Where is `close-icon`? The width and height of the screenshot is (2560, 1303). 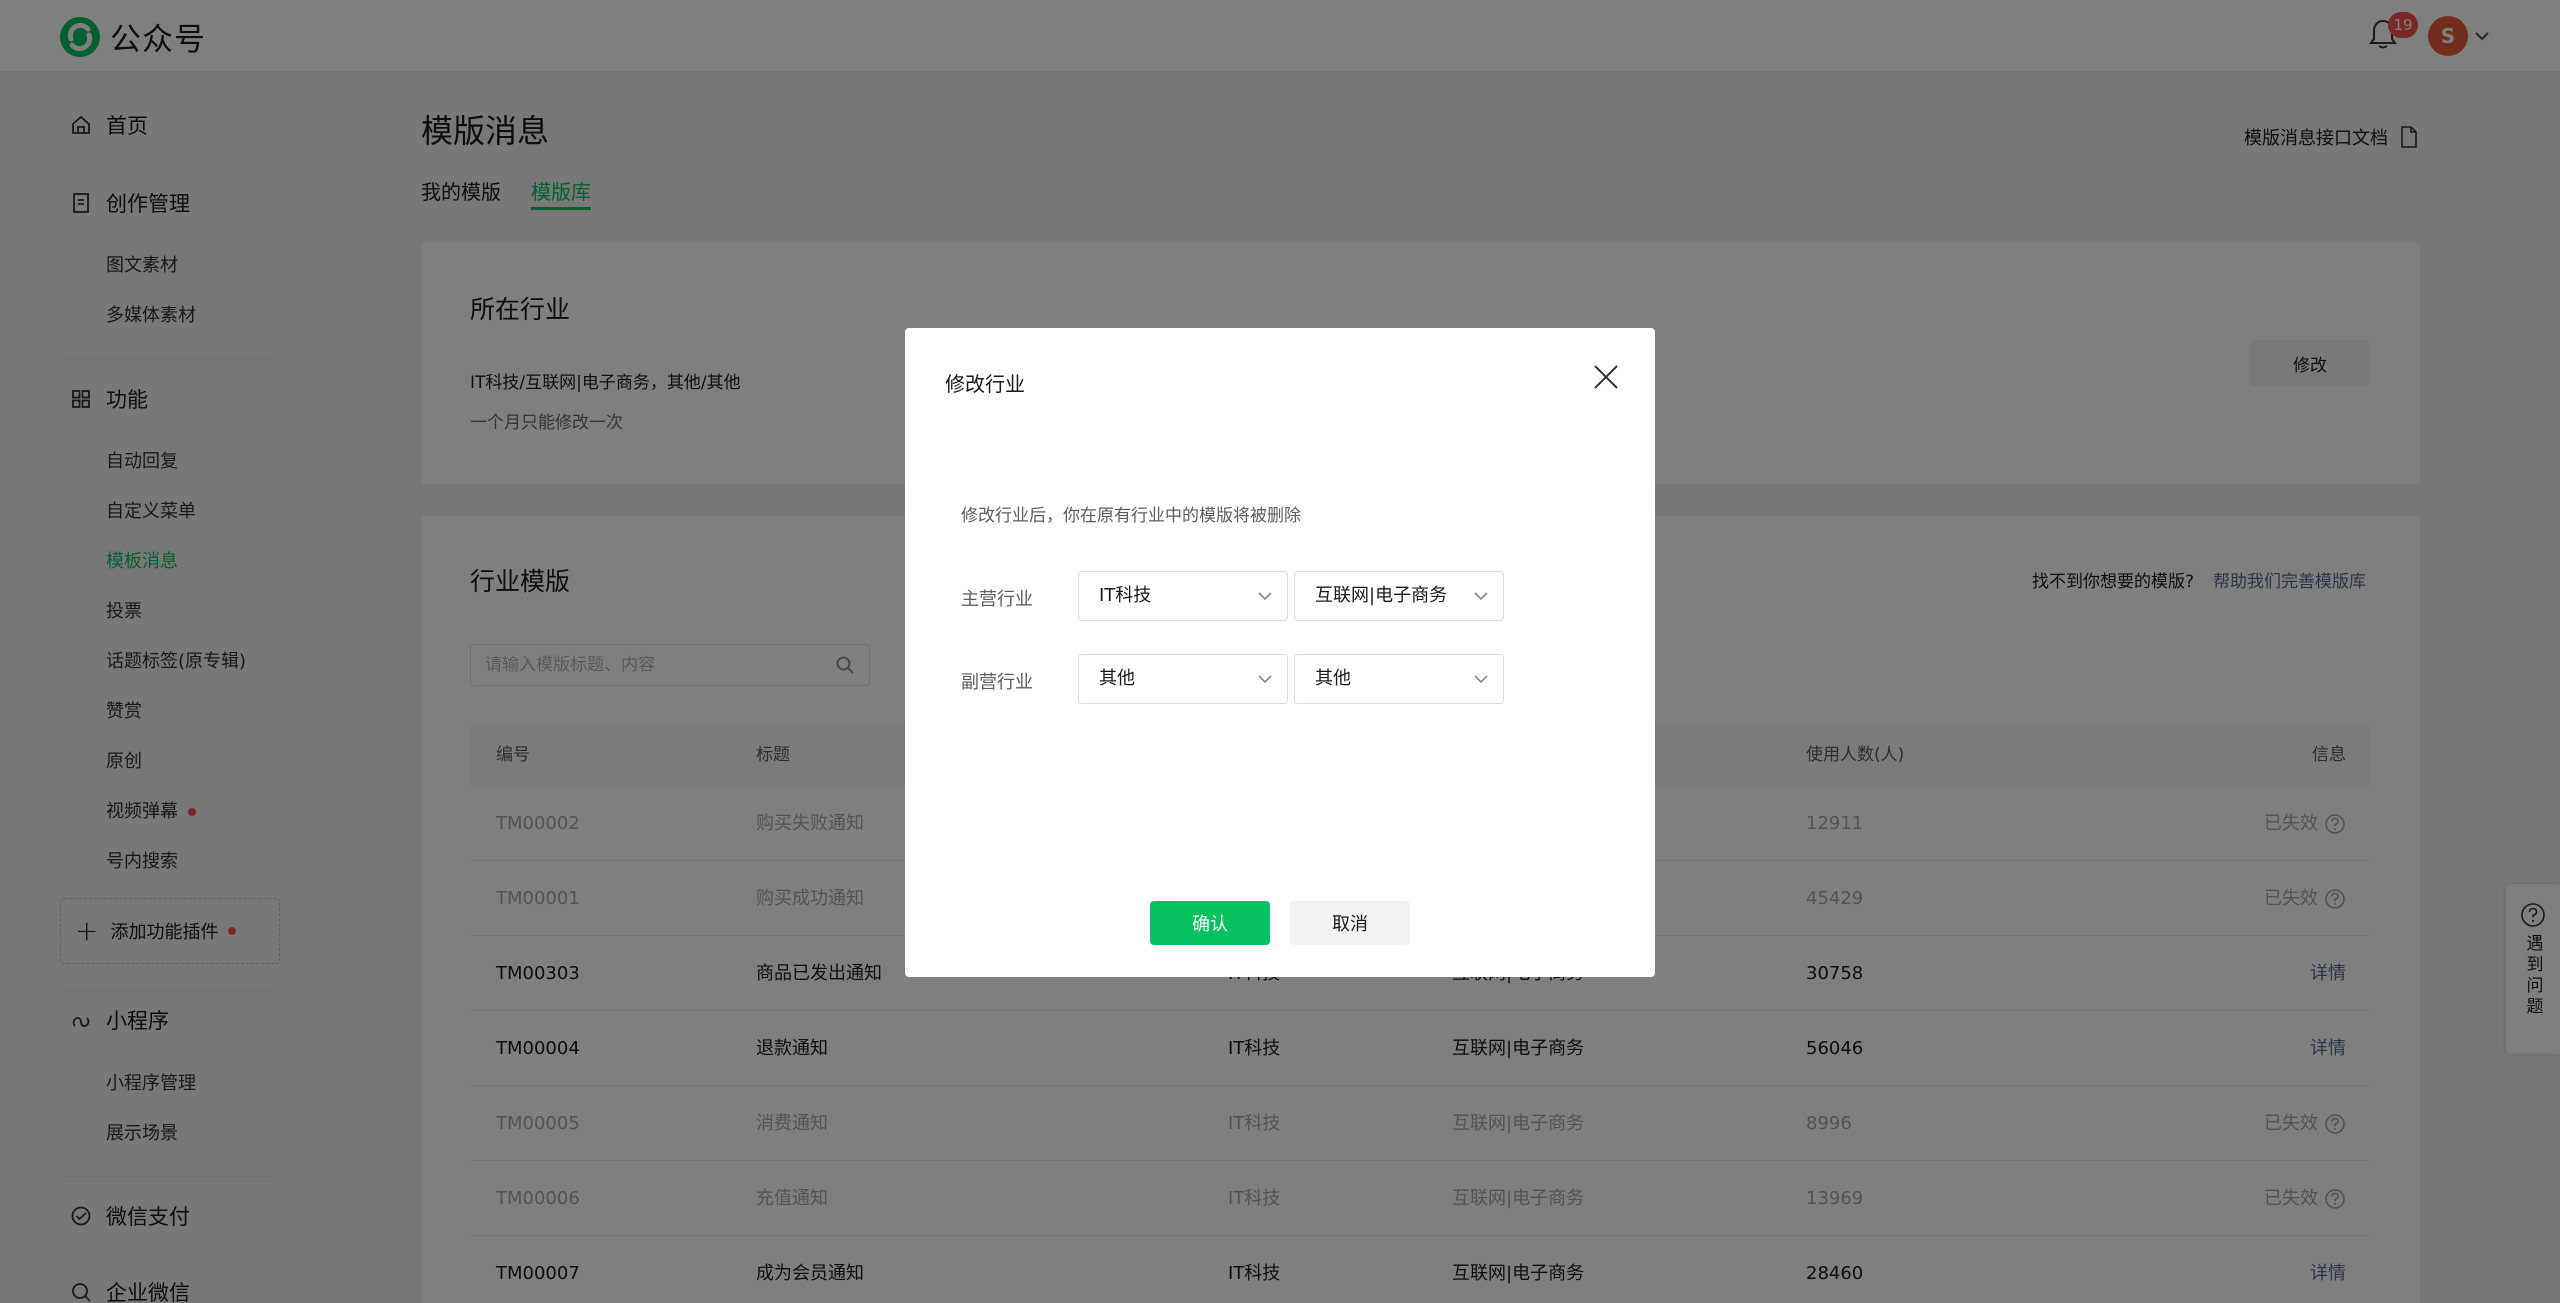
close-icon is located at coordinates (1606, 377).